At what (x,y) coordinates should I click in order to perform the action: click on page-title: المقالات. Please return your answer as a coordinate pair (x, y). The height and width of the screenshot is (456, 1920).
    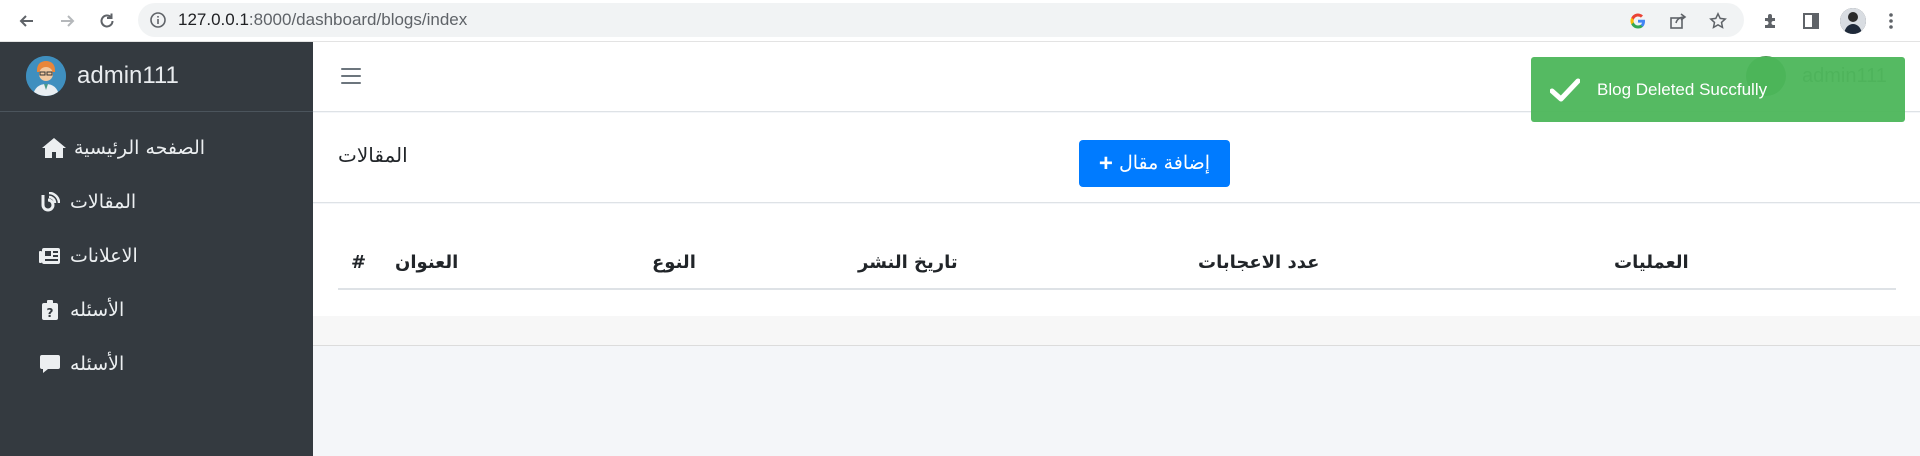
    Looking at the image, I should click on (373, 155).